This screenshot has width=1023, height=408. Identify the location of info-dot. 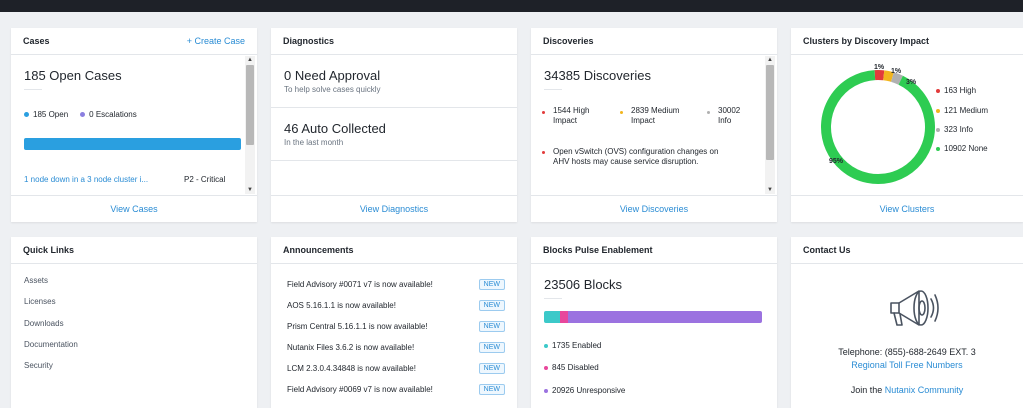
(708, 112).